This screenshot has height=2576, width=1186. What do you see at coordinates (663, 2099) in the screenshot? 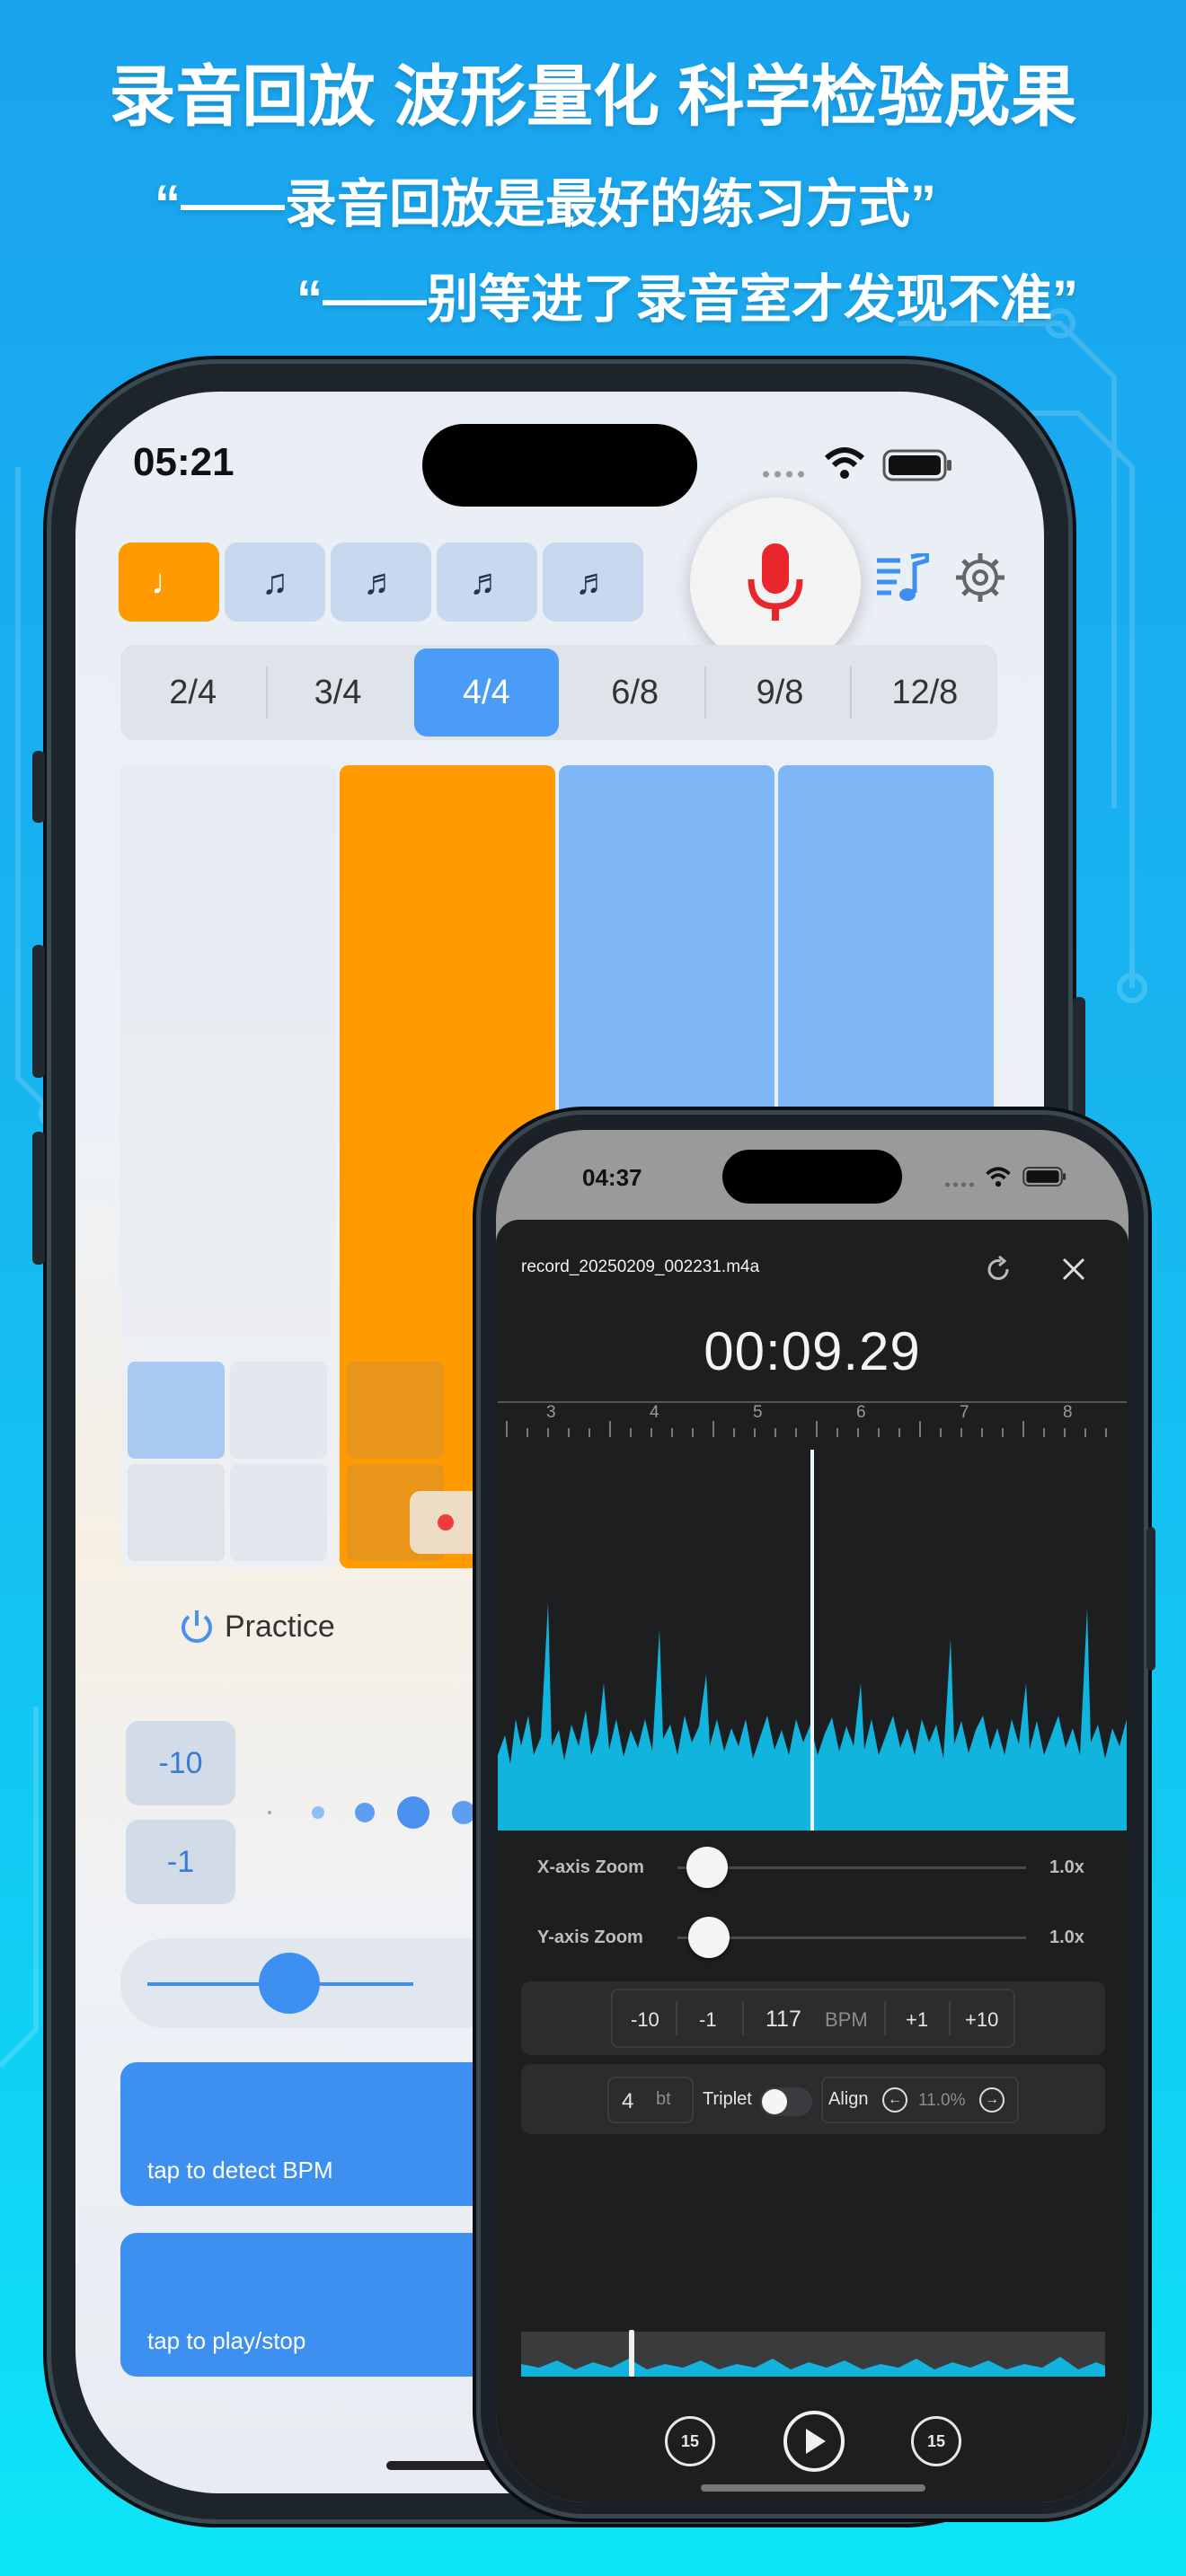
I see `beats-unit: bt` at bounding box center [663, 2099].